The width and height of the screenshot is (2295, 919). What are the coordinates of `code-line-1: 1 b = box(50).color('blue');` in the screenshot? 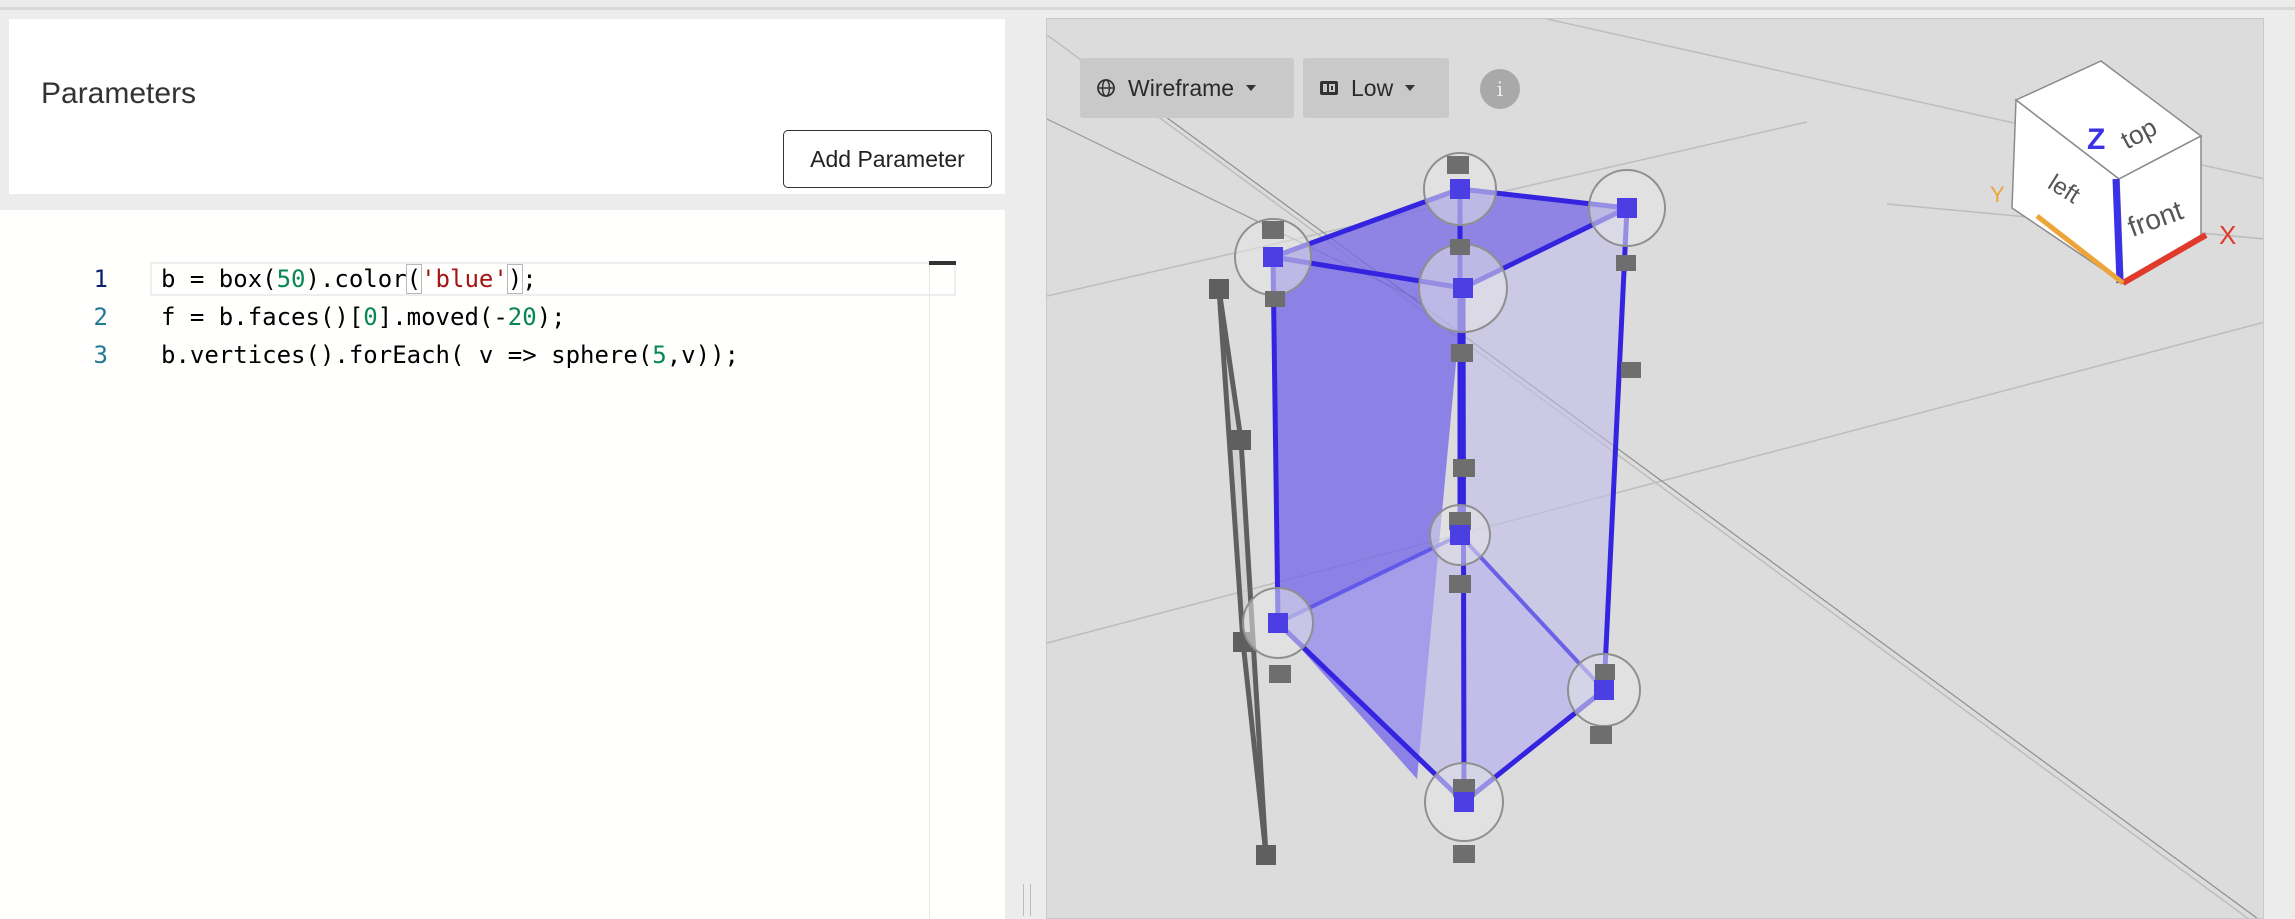 It's located at (480, 279).